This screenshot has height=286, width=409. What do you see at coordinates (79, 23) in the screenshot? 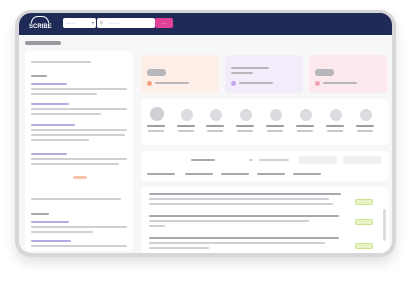
I see `category-select: ........ ▾` at bounding box center [79, 23].